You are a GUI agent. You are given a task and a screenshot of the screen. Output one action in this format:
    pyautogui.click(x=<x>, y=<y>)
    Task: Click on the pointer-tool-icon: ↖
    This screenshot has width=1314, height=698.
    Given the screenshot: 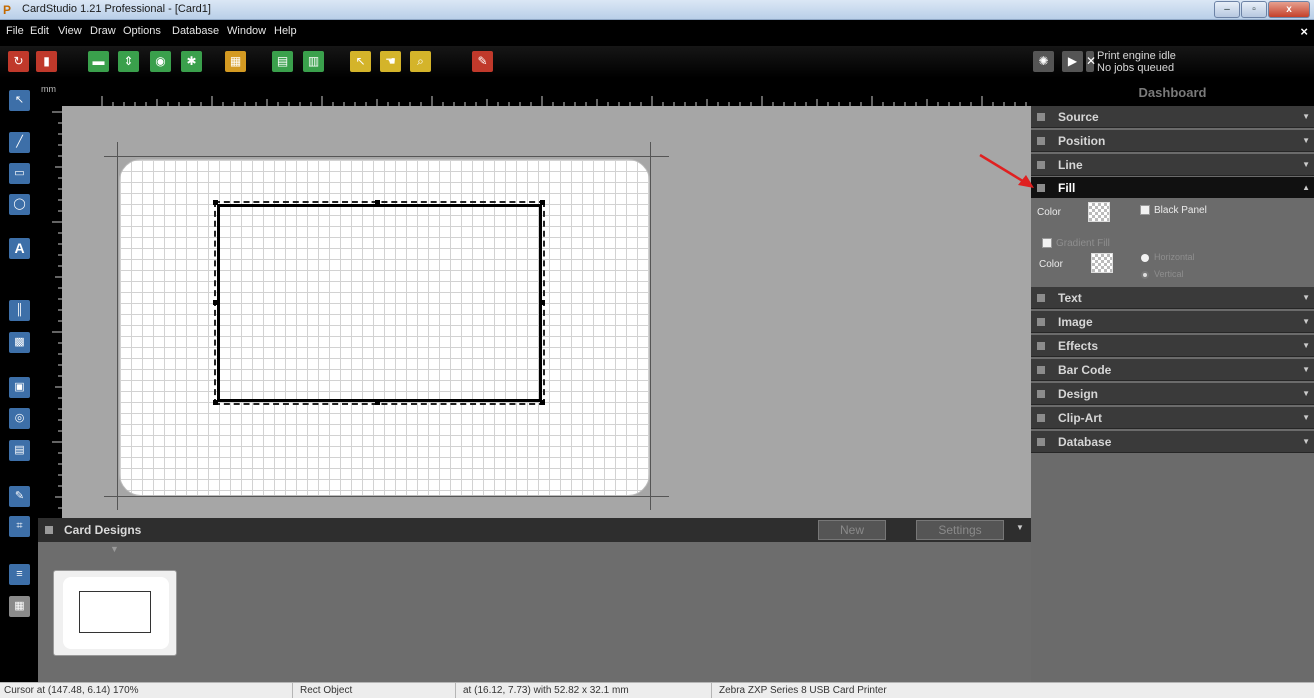 What is the action you would take?
    pyautogui.click(x=19, y=100)
    